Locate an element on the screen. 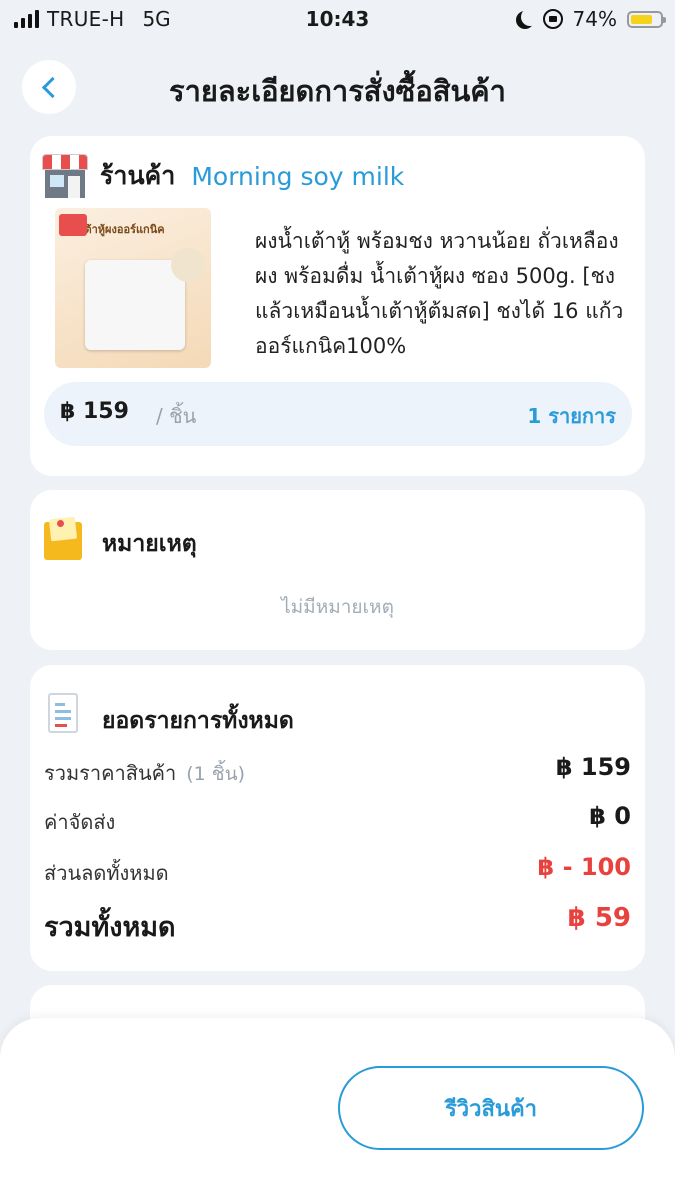 This screenshot has width=675, height=1200. price-unit: / ชิ้น is located at coordinates (176, 416).